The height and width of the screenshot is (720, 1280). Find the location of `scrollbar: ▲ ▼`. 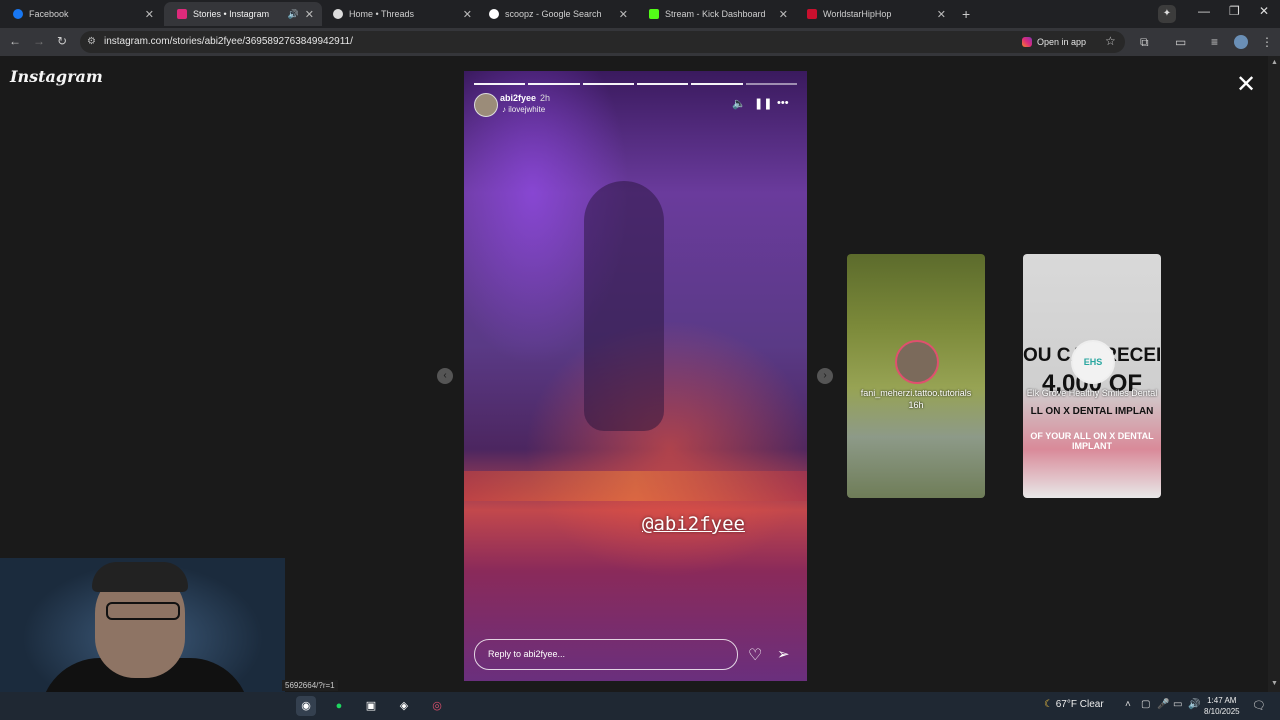

scrollbar: ▲ ▼ is located at coordinates (1274, 374).